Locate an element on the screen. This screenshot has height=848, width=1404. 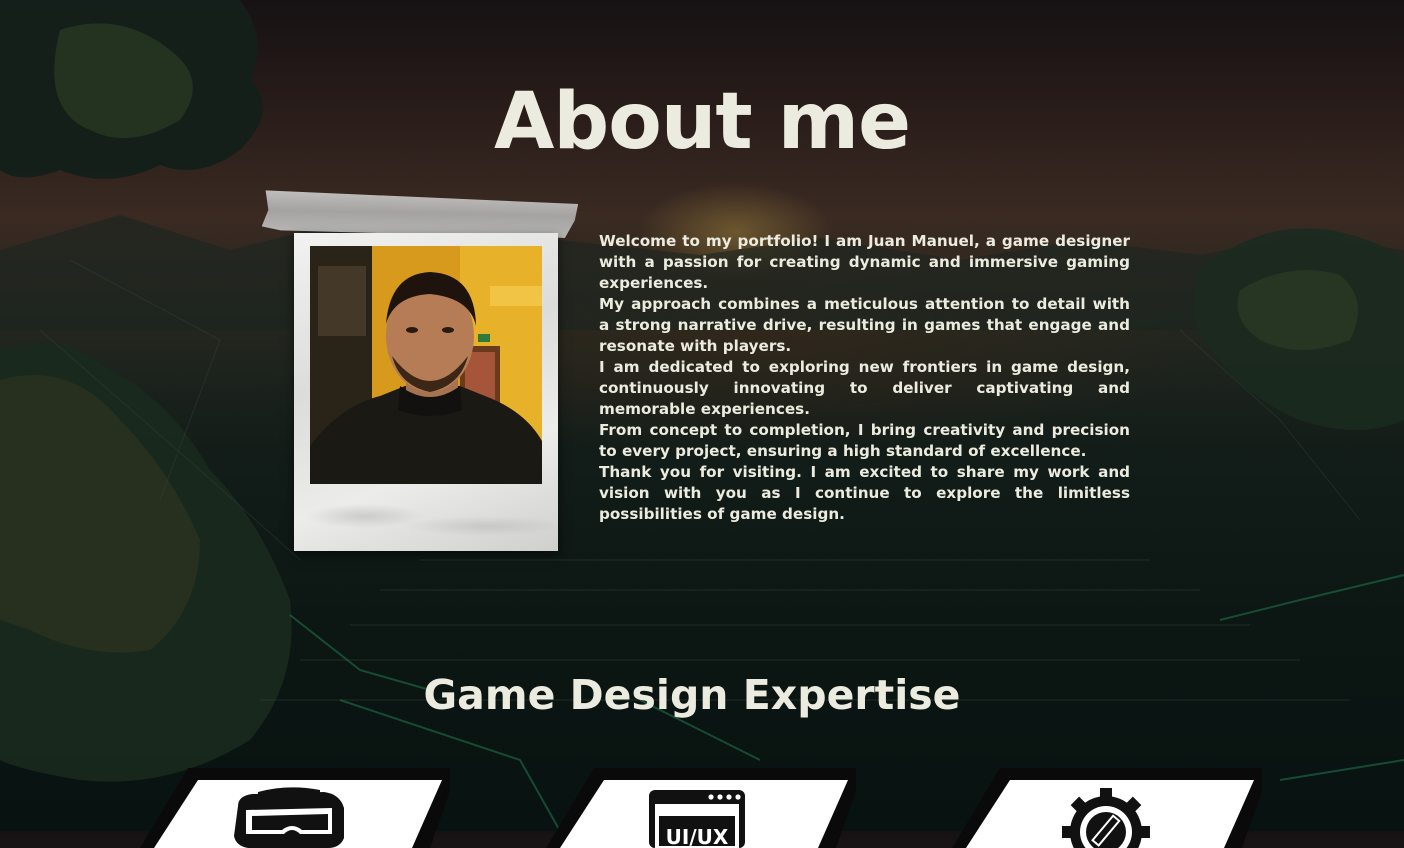
page-title: About me is located at coordinates (702, 122).